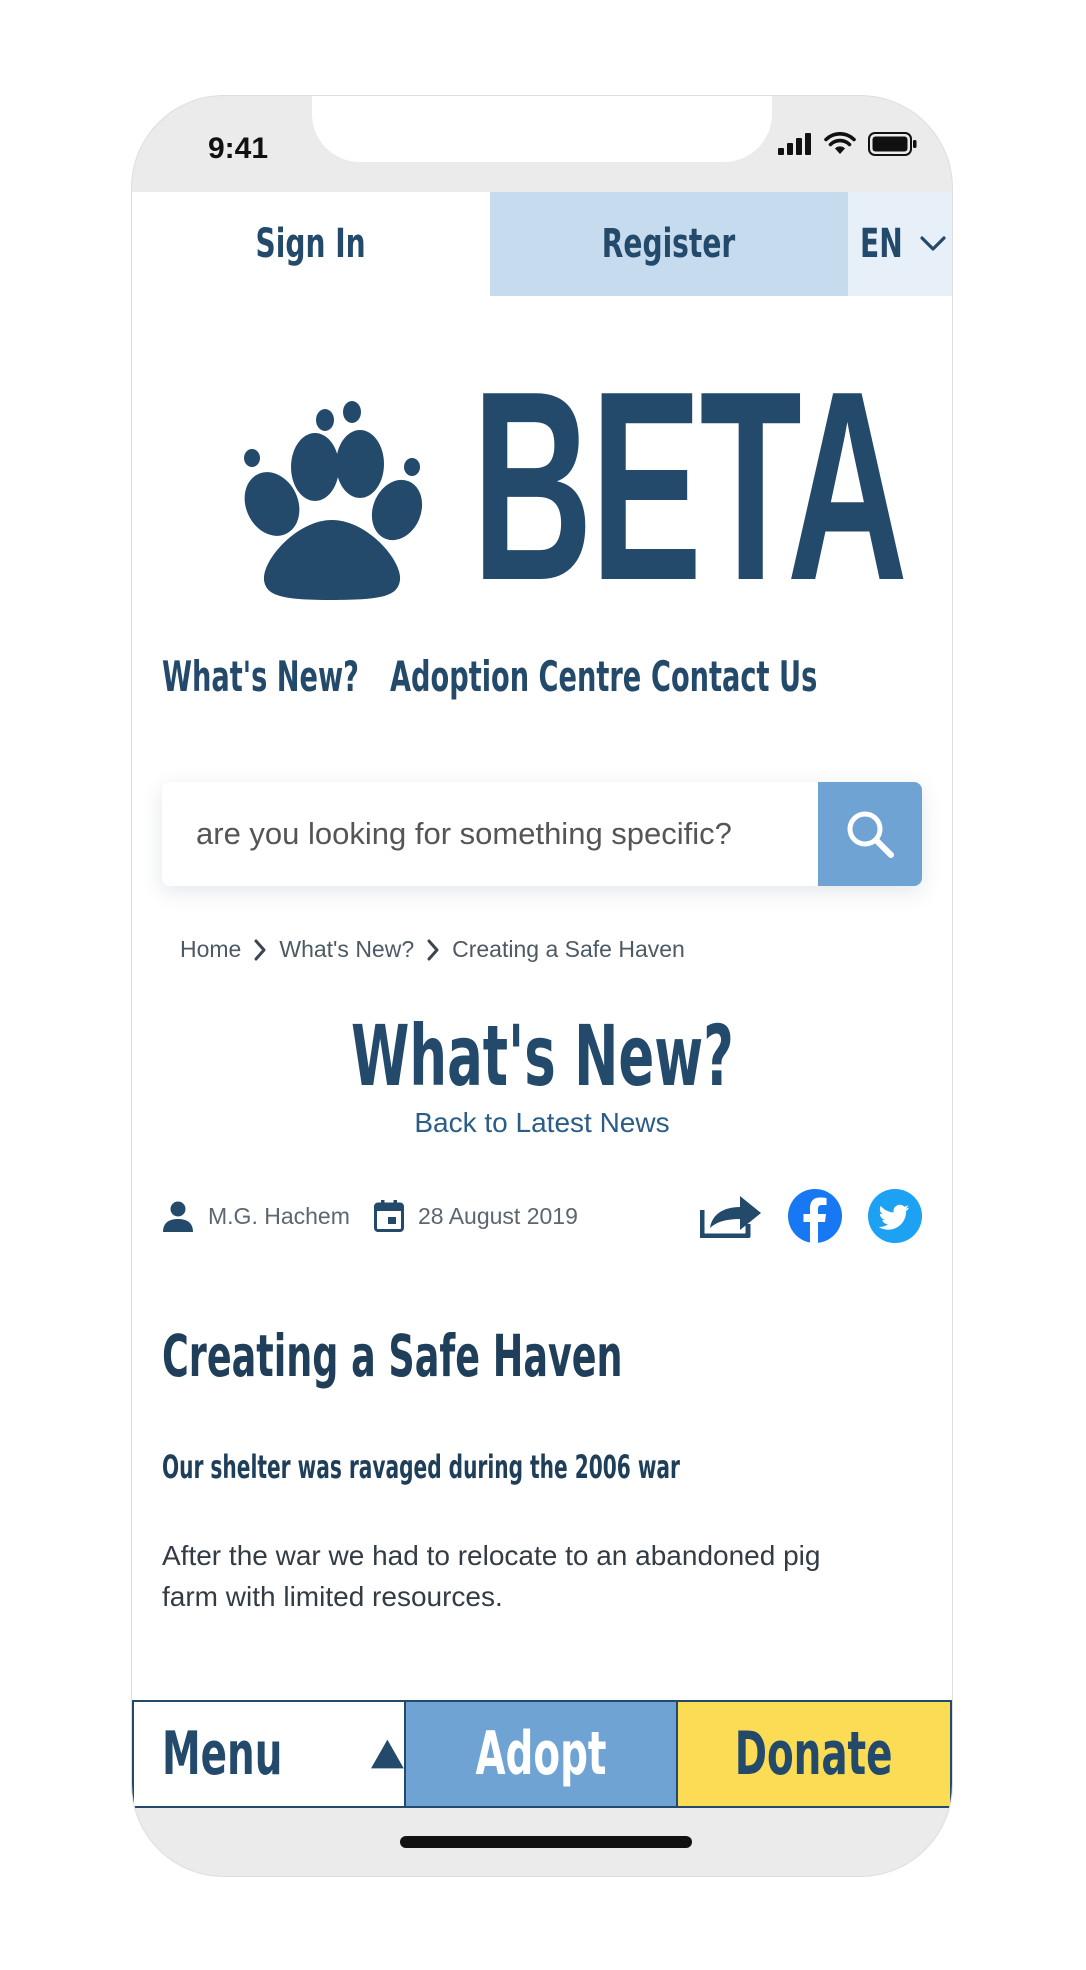 The image size is (1086, 1970). I want to click on status-icons, so click(848, 144).